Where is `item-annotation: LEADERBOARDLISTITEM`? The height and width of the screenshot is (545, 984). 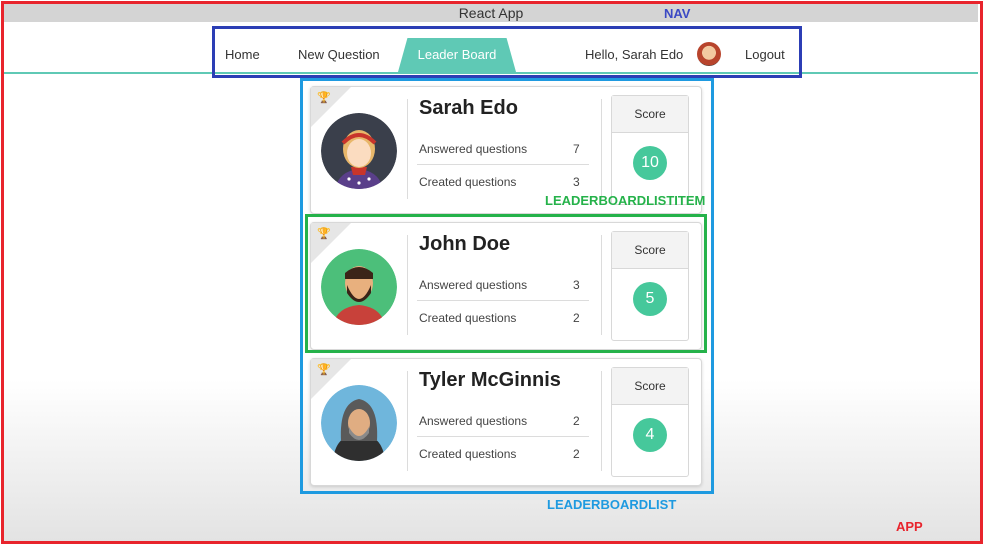
item-annotation: LEADERBOARDLISTITEM is located at coordinates (625, 200).